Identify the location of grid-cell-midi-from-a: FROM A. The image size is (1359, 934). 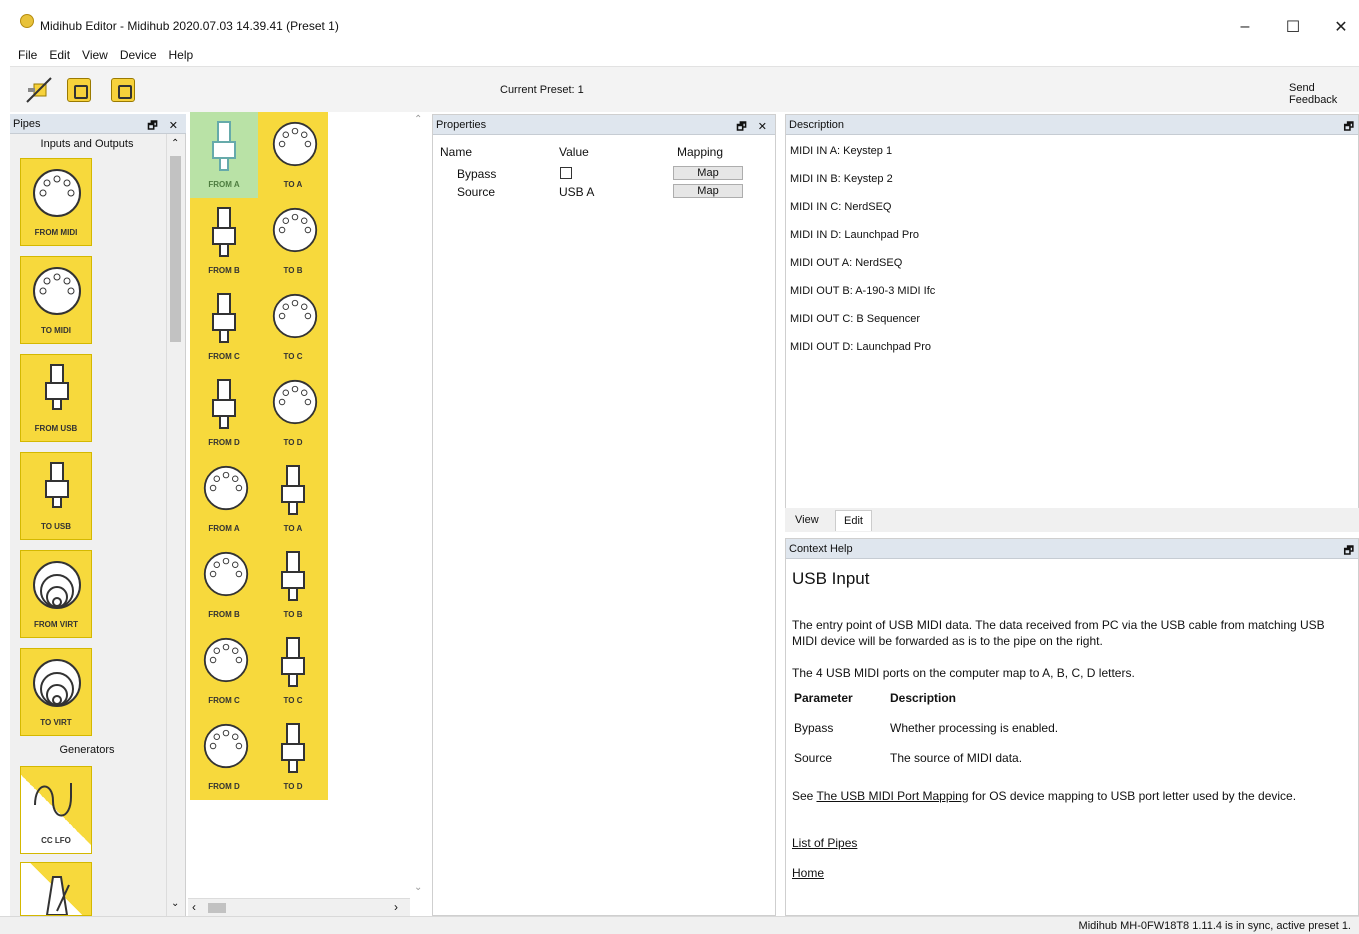
(224, 499).